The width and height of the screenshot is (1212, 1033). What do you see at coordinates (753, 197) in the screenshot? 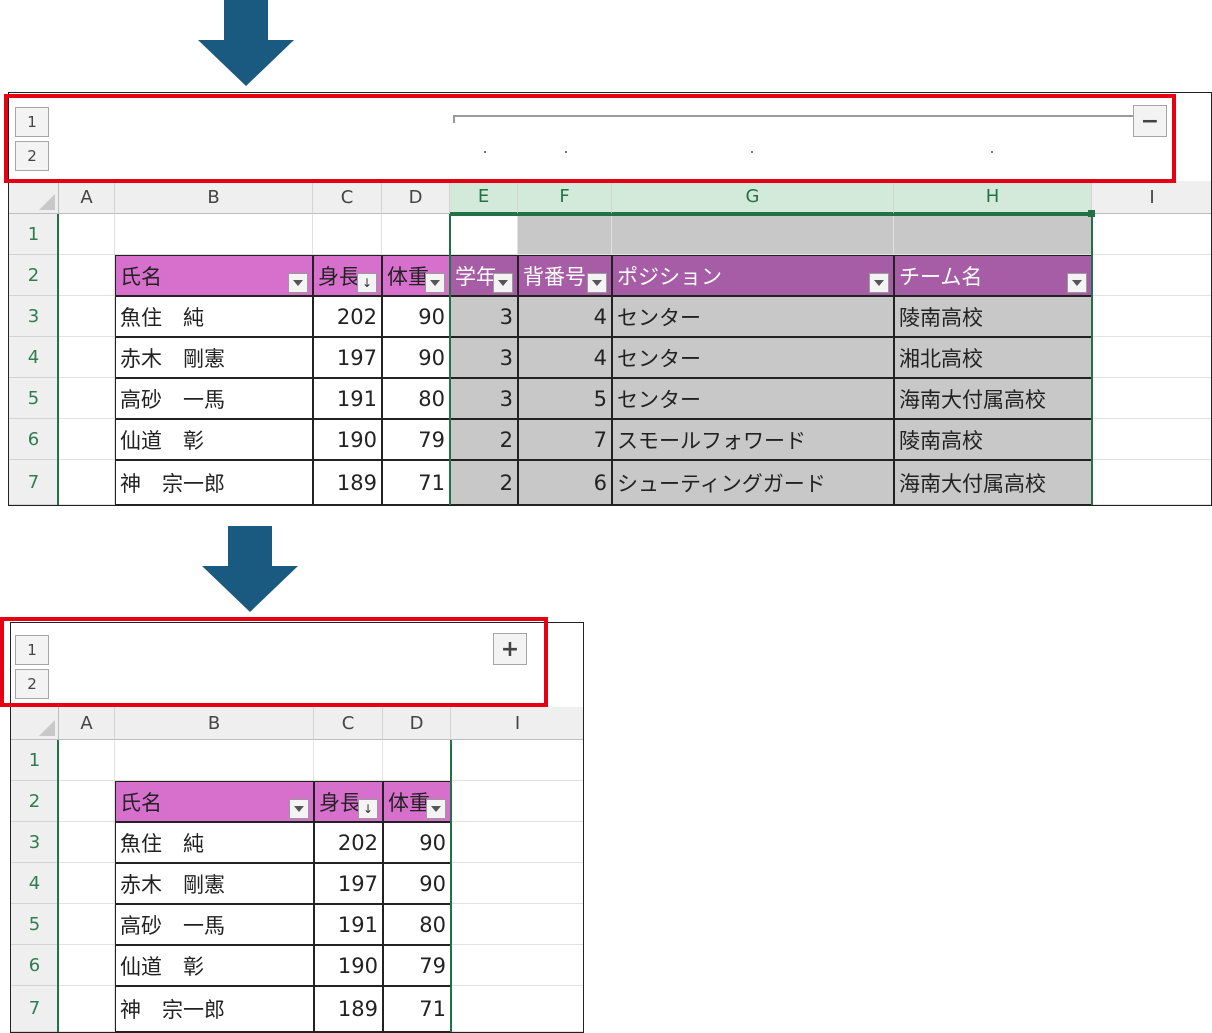
I see `column-header-g: G` at bounding box center [753, 197].